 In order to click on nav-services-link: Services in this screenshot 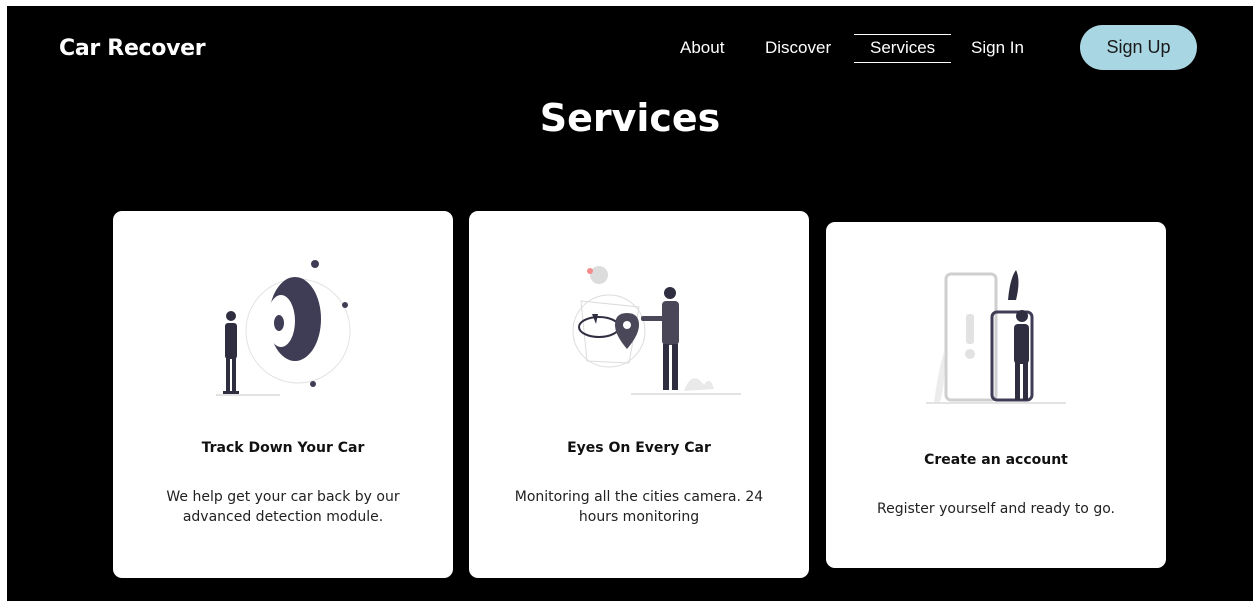, I will do `click(903, 48)`.